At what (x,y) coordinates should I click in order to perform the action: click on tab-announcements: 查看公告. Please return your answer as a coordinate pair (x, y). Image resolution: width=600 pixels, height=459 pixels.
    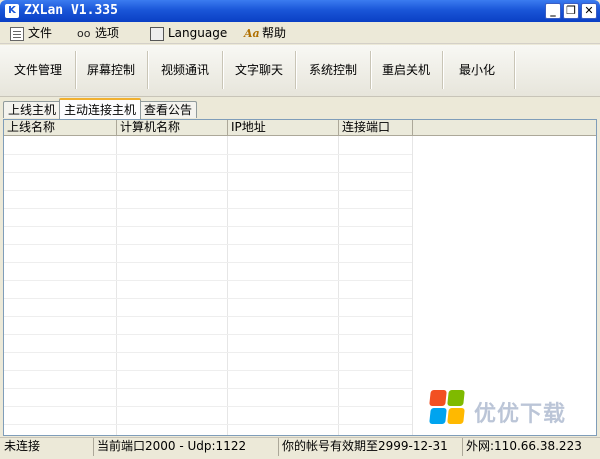
    Looking at the image, I should click on (168, 109).